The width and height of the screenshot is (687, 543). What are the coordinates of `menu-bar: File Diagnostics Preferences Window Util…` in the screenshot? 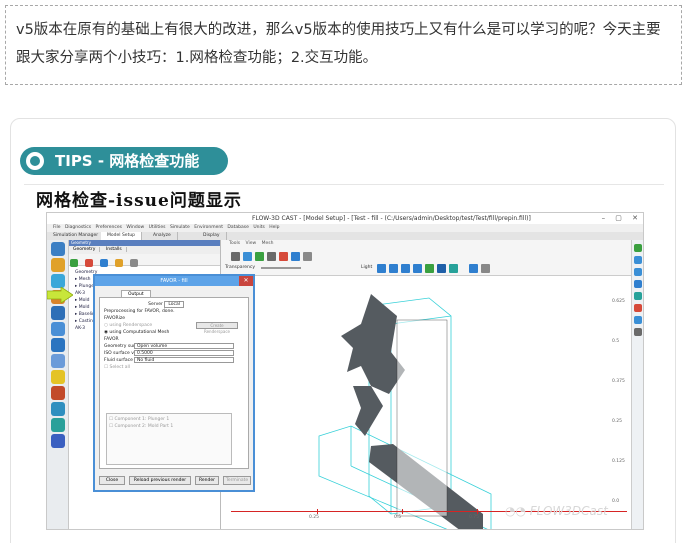 It's located at (345, 228).